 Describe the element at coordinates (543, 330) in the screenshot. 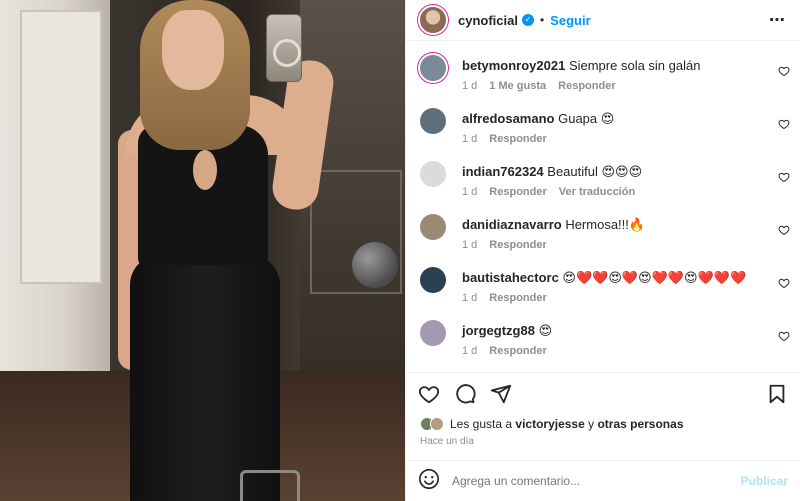

I see `comment-text: 😍` at that location.